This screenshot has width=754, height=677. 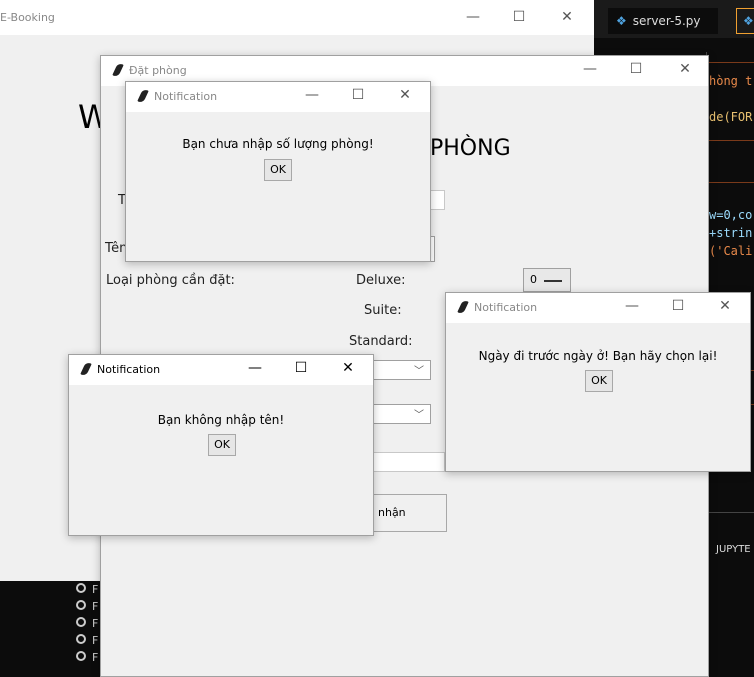 I want to click on date-combobox-1: ﹀, so click(x=401, y=370).